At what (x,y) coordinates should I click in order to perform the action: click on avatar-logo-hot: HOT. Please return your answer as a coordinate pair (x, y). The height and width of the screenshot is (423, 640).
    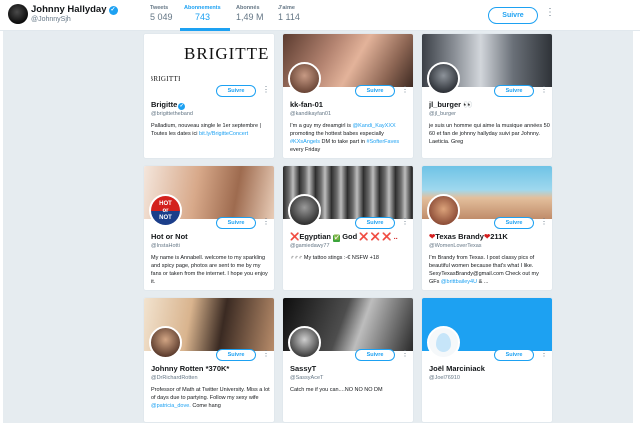
    Looking at the image, I should click on (165, 204).